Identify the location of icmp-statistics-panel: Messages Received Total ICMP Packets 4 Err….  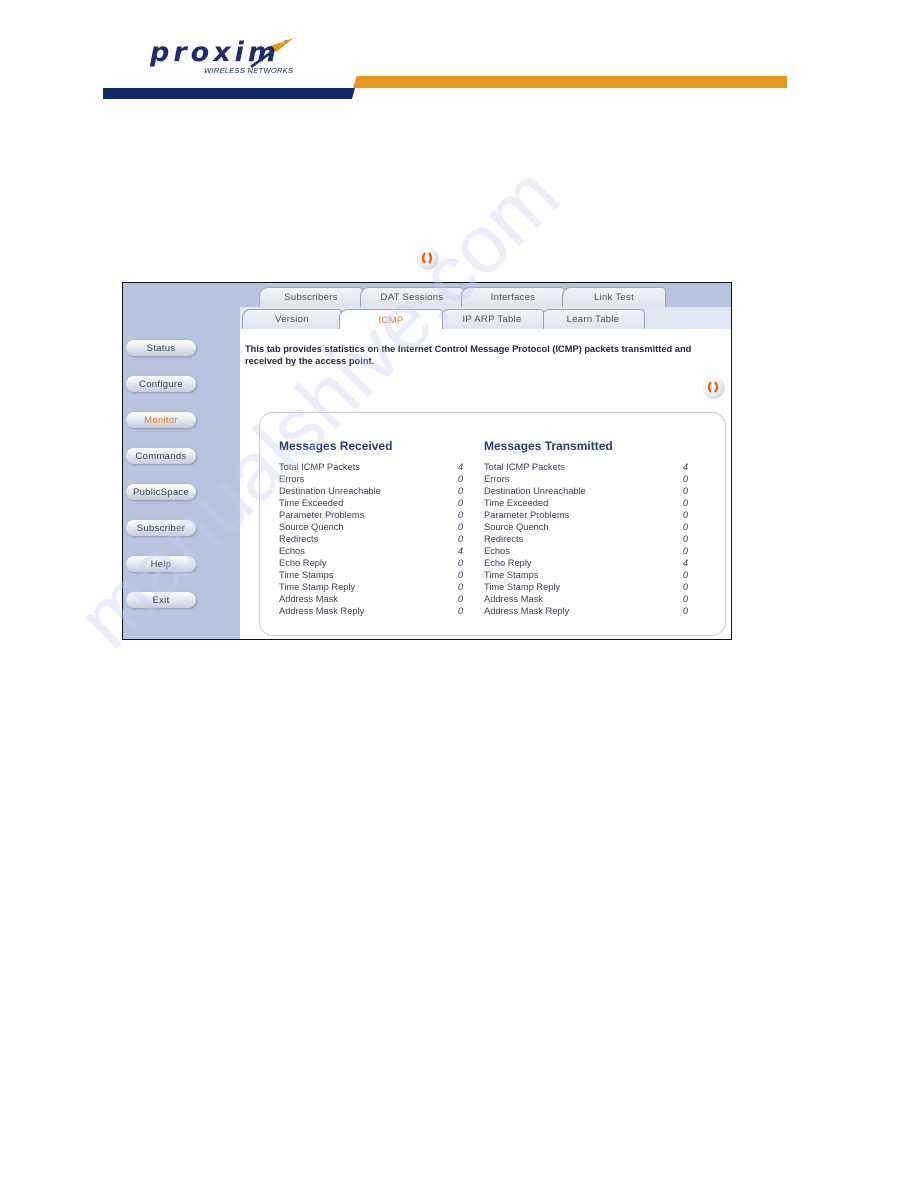
(492, 524).